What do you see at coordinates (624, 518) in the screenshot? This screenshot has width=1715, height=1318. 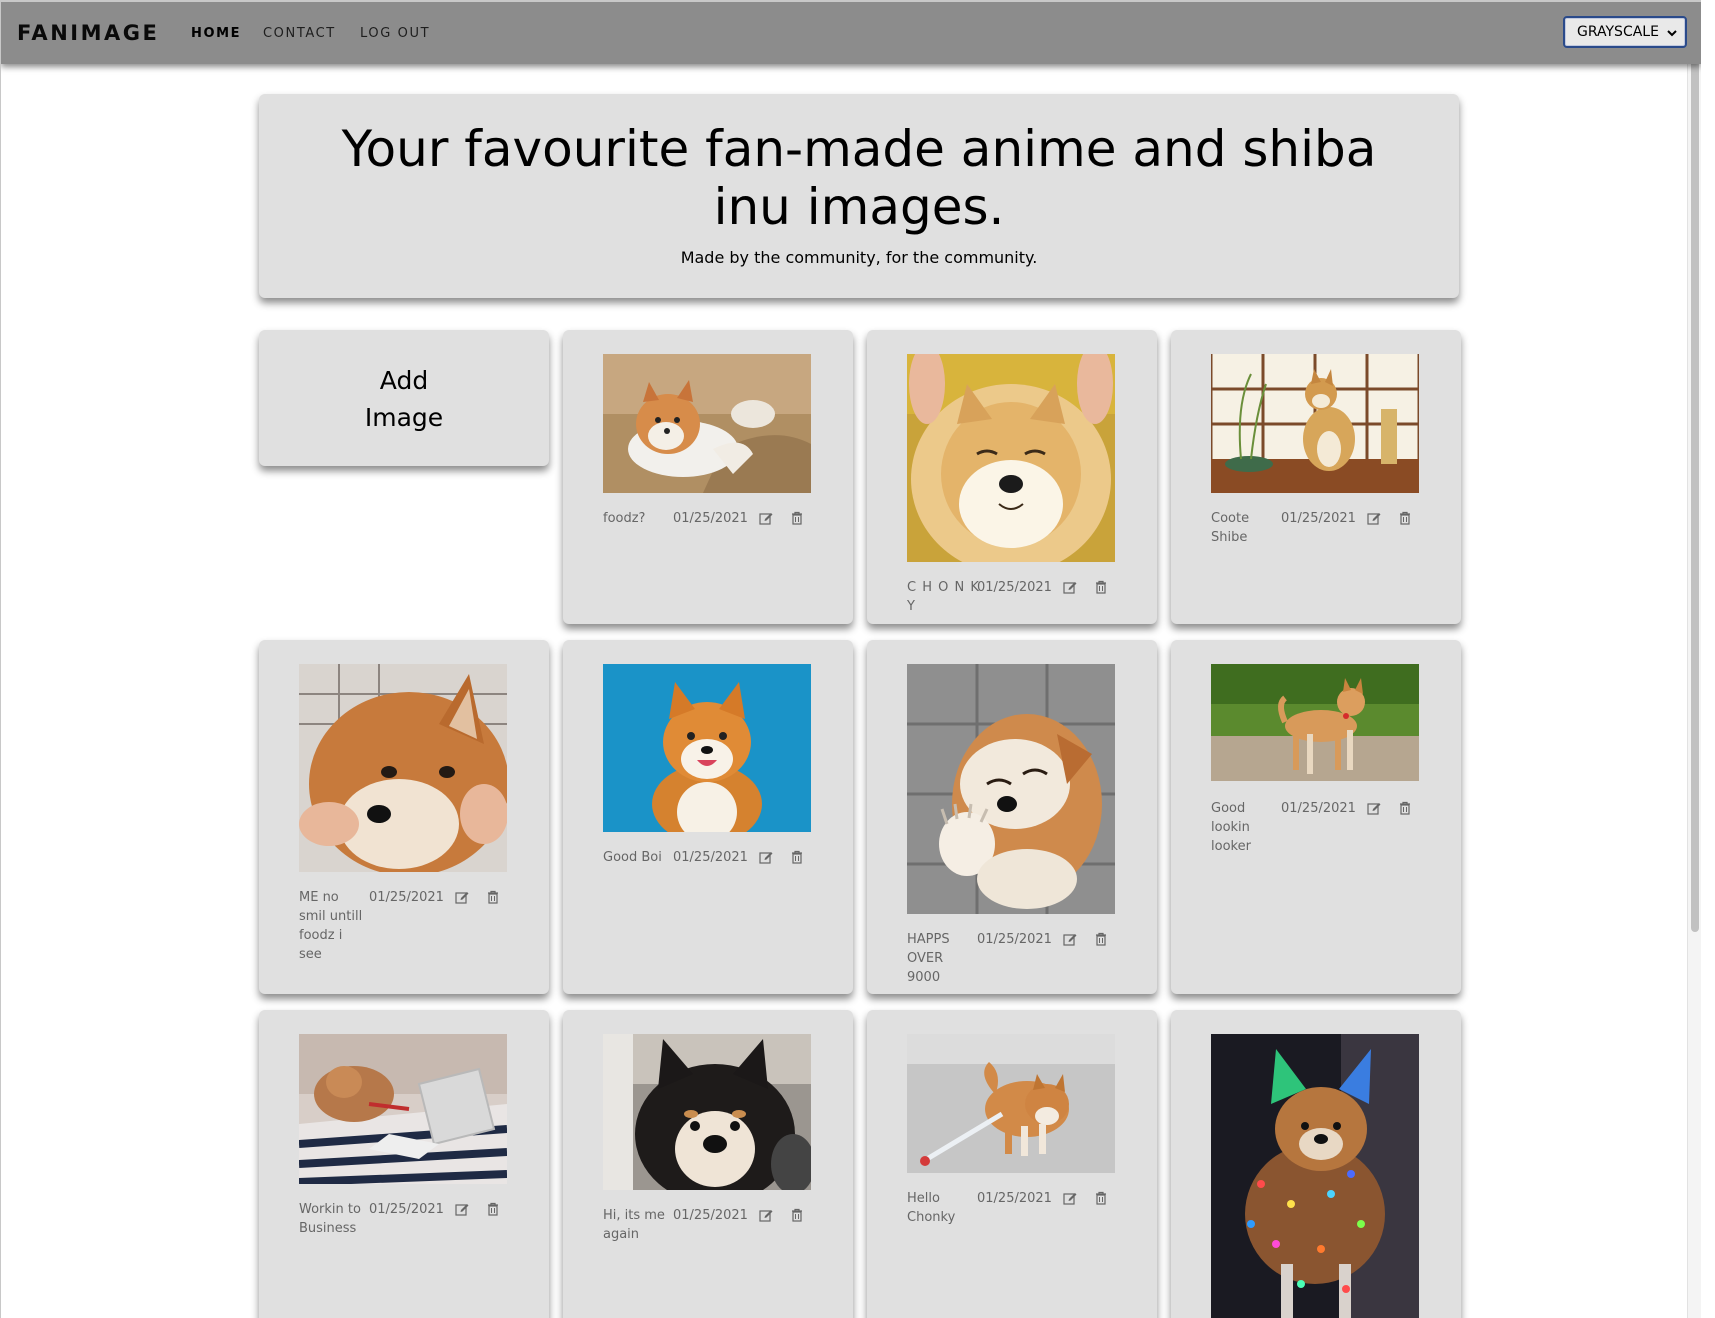 I see `card-title: foodz?` at bounding box center [624, 518].